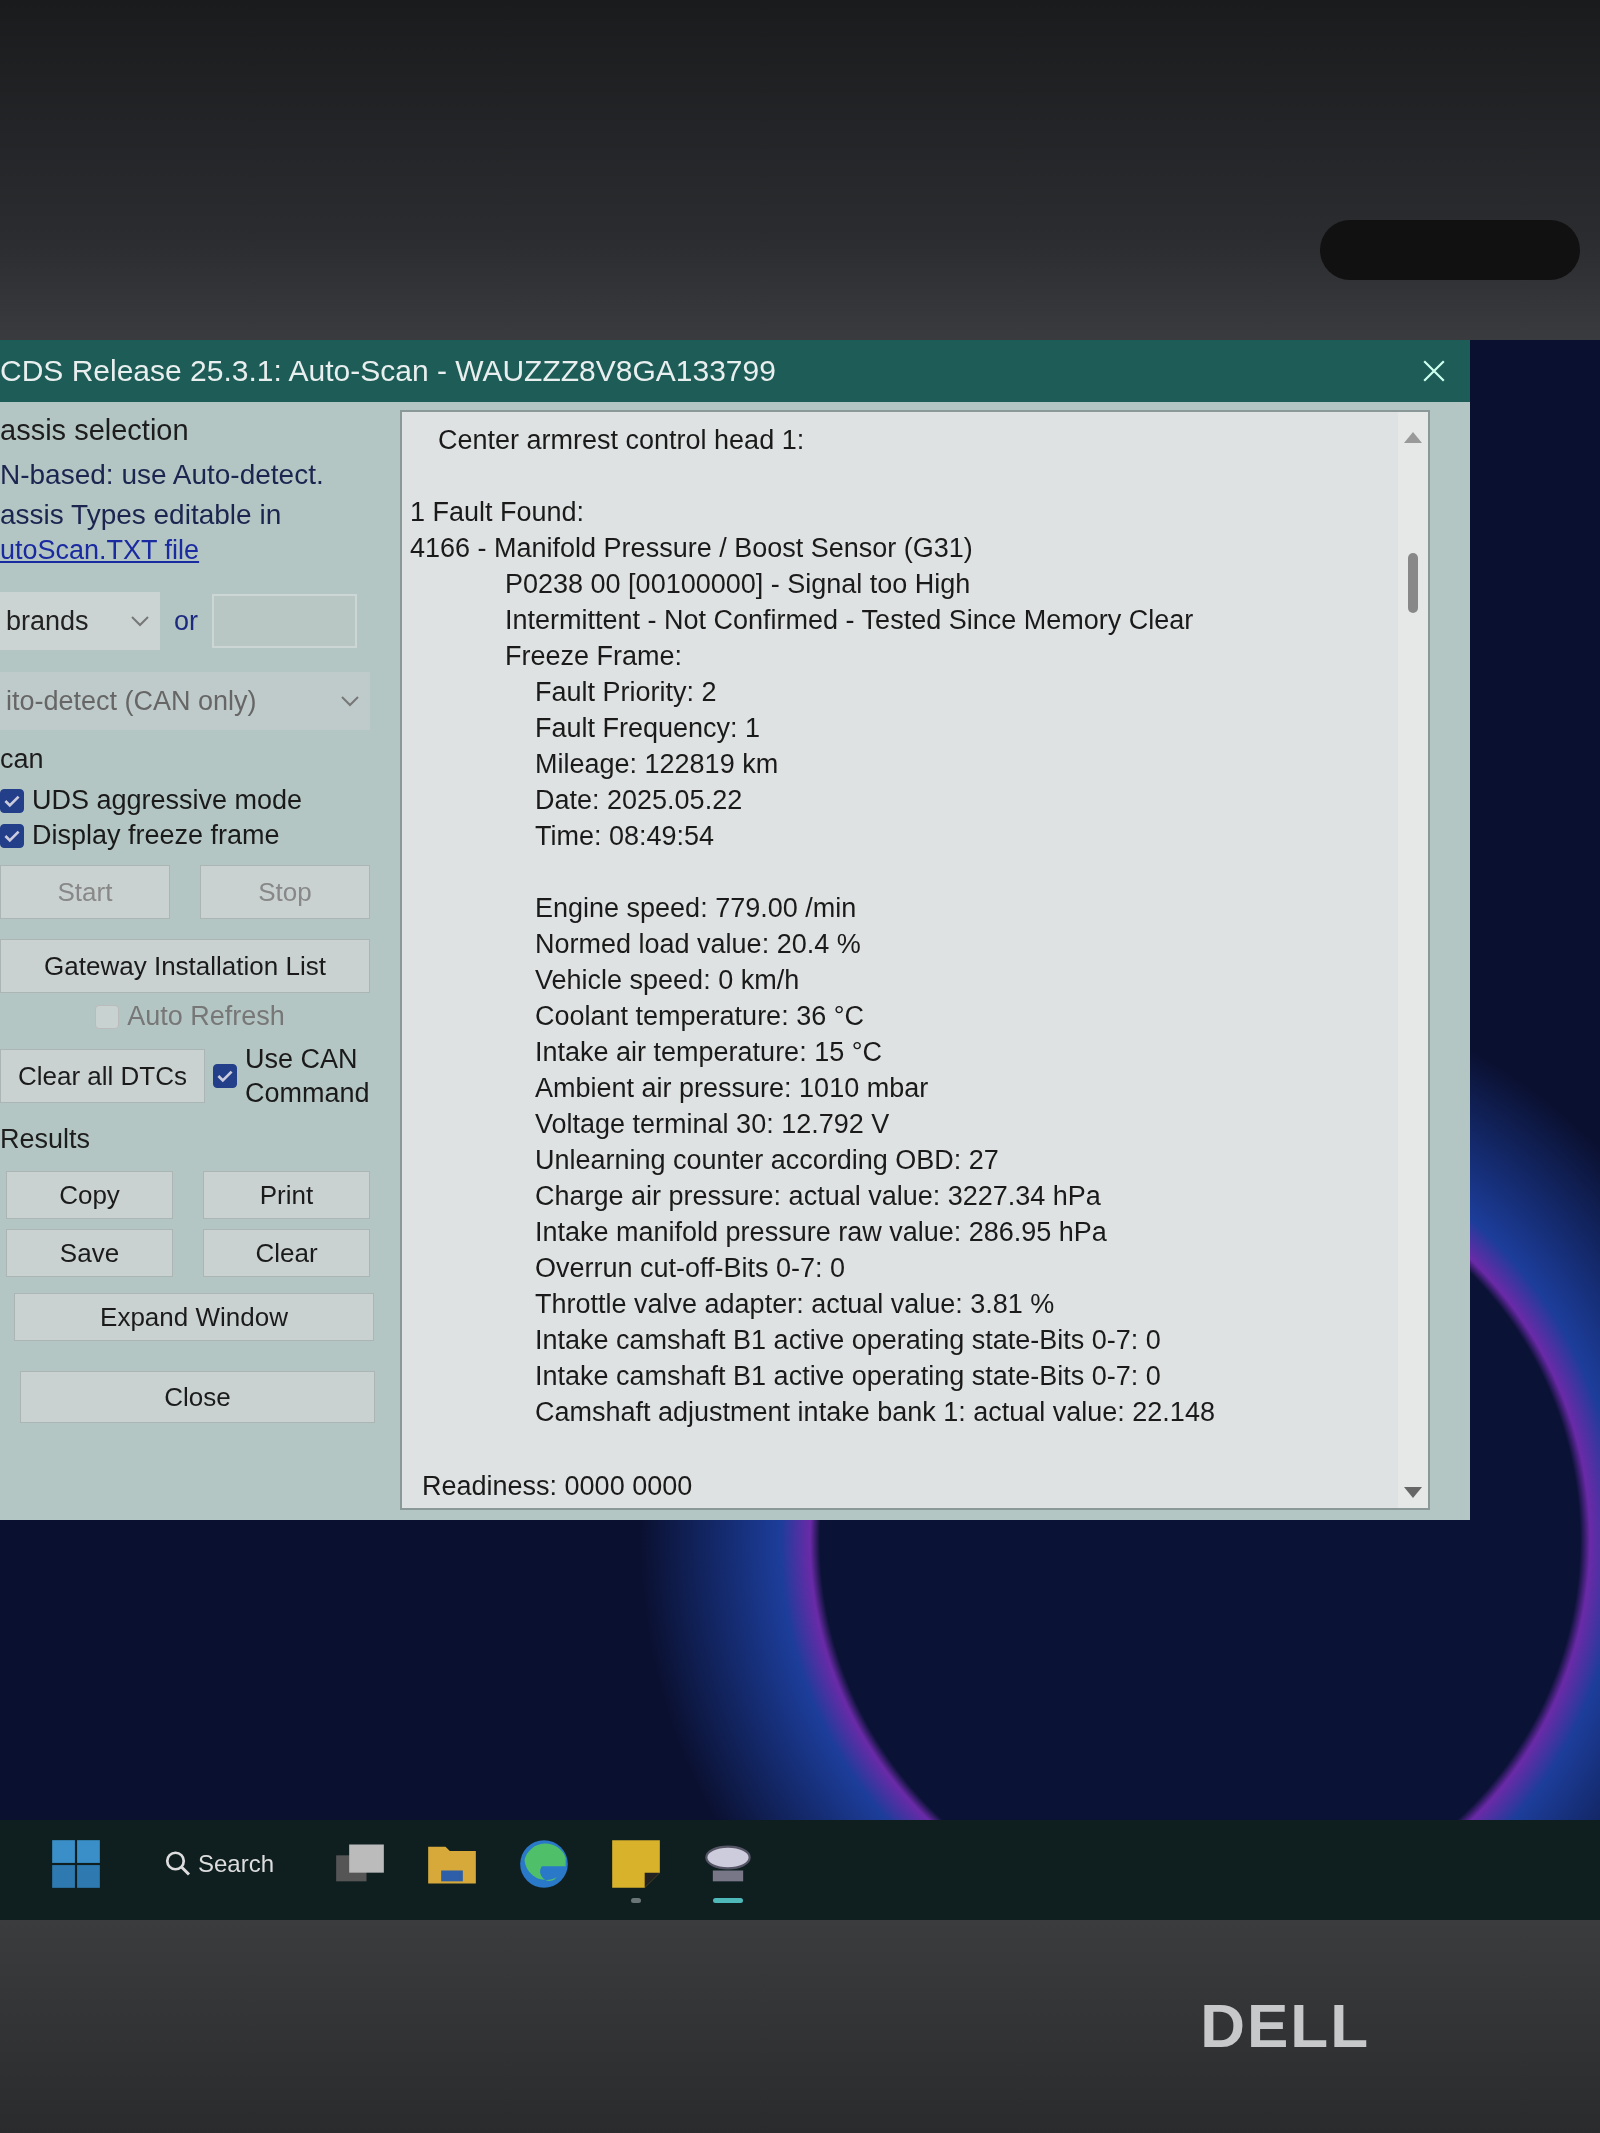 The image size is (1600, 2133). Describe the element at coordinates (185, 966) in the screenshot. I see `gateway-button: Gateway Installation List` at that location.